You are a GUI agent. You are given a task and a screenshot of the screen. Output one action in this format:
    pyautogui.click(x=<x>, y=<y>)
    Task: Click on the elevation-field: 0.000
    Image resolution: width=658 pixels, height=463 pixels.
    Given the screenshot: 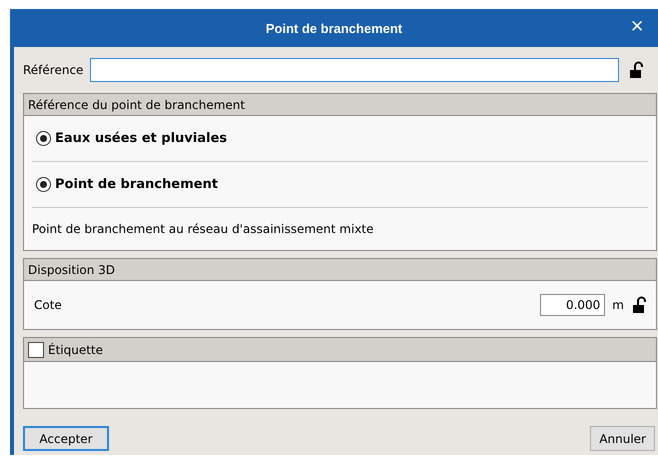 What is the action you would take?
    pyautogui.click(x=573, y=305)
    